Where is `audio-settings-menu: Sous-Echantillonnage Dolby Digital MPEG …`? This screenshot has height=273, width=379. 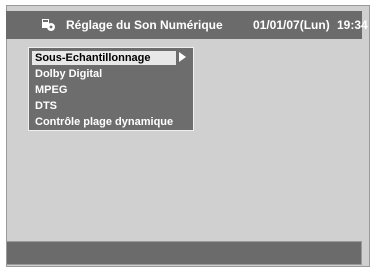
audio-settings-menu: Sous-Echantillonnage Dolby Digital MPEG … is located at coordinates (111, 89).